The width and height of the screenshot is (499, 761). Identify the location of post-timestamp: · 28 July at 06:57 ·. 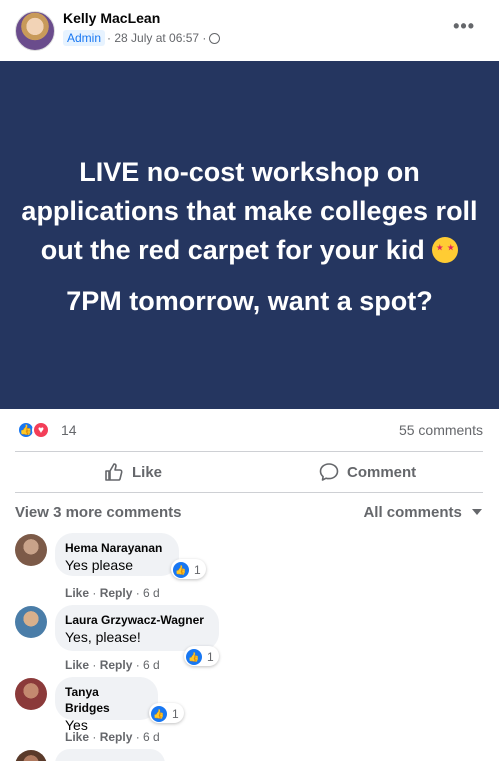
(156, 38).